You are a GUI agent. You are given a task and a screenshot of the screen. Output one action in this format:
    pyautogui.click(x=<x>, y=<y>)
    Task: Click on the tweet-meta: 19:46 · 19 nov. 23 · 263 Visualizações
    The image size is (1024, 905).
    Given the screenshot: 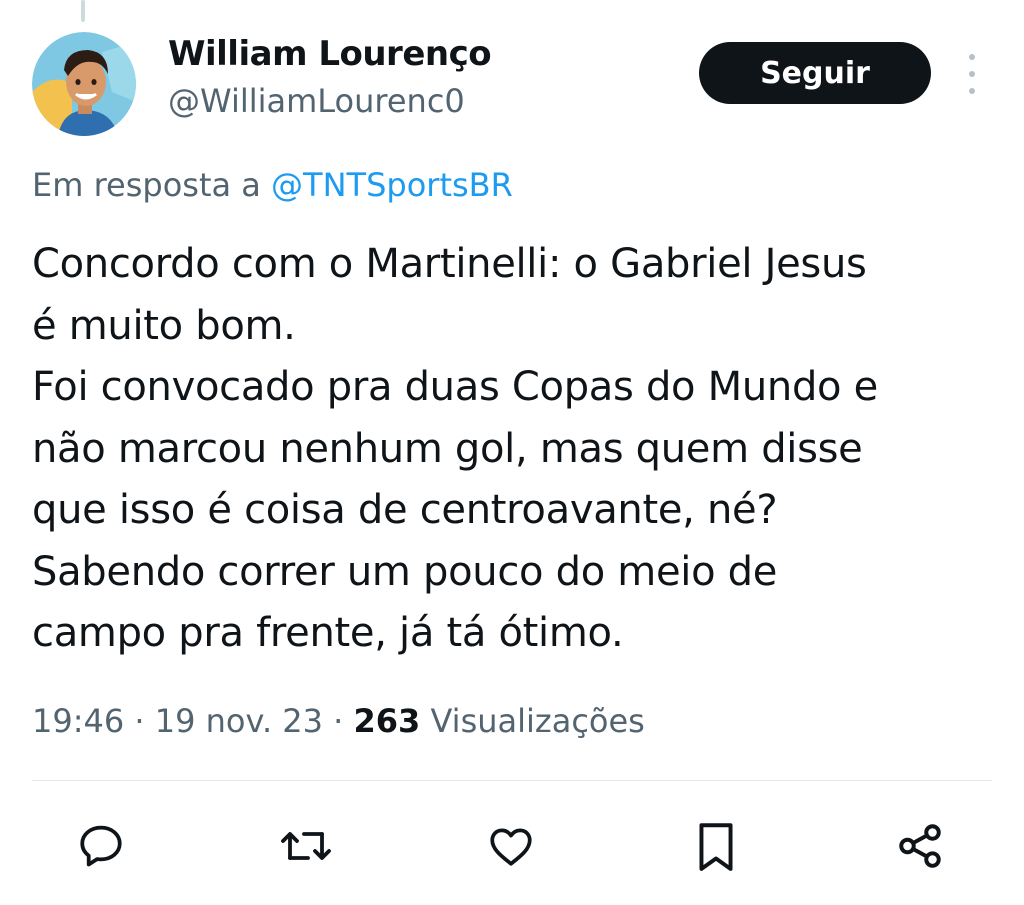 What is the action you would take?
    pyautogui.click(x=338, y=721)
    